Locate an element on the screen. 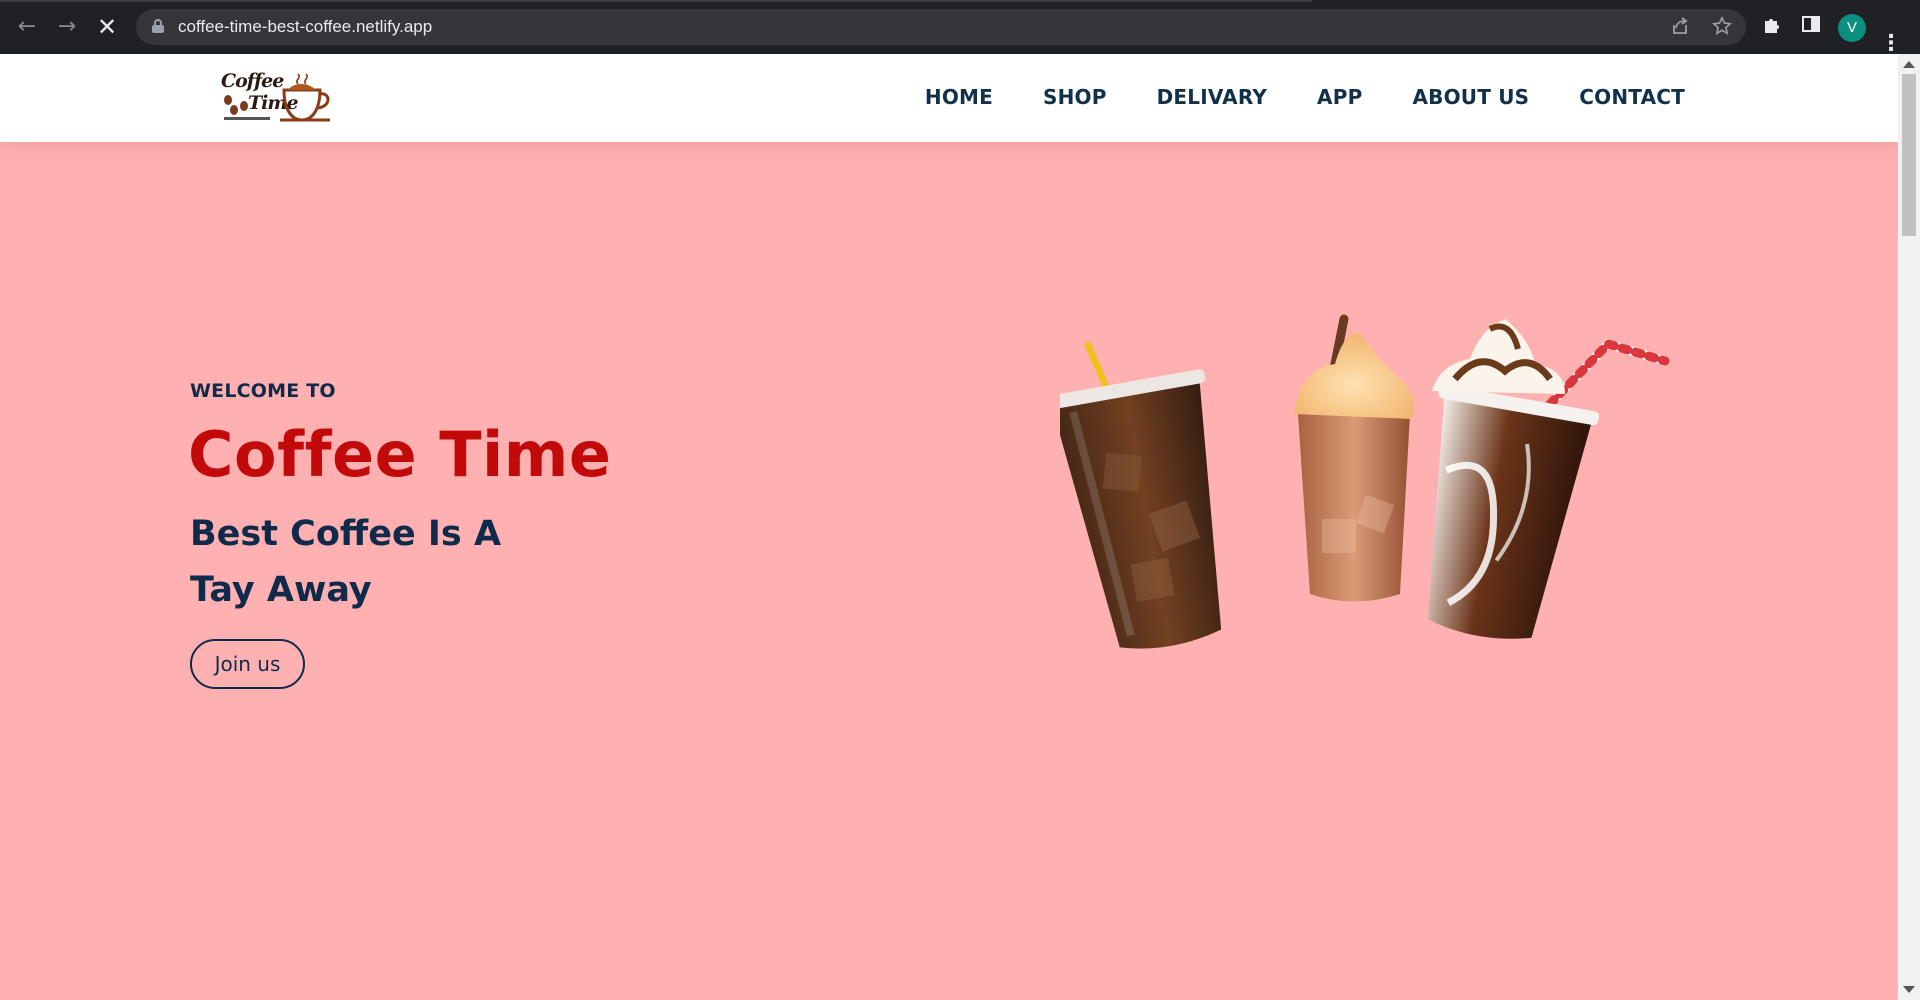 The height and width of the screenshot is (1000, 1920). coffee-cup-icon is located at coordinates (305, 97).